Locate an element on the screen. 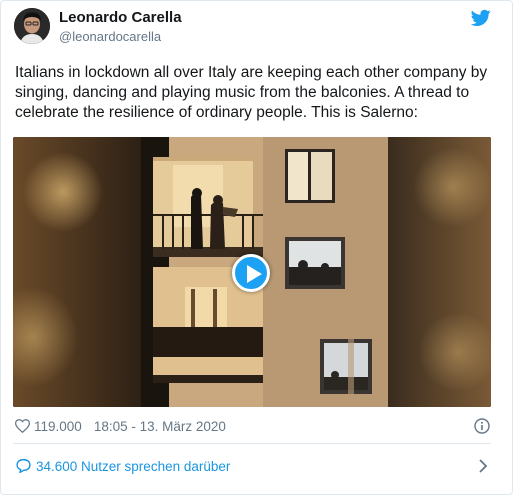  conversation-label: 34.600 Nutzer sprechen darüber is located at coordinates (133, 466).